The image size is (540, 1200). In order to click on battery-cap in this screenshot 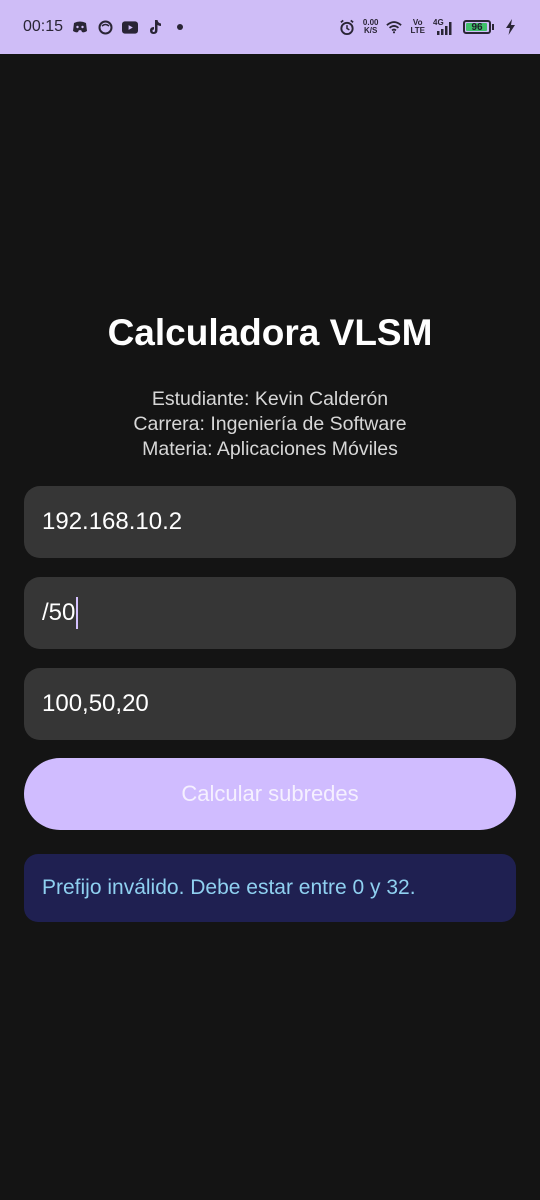, I will do `click(493, 27)`.